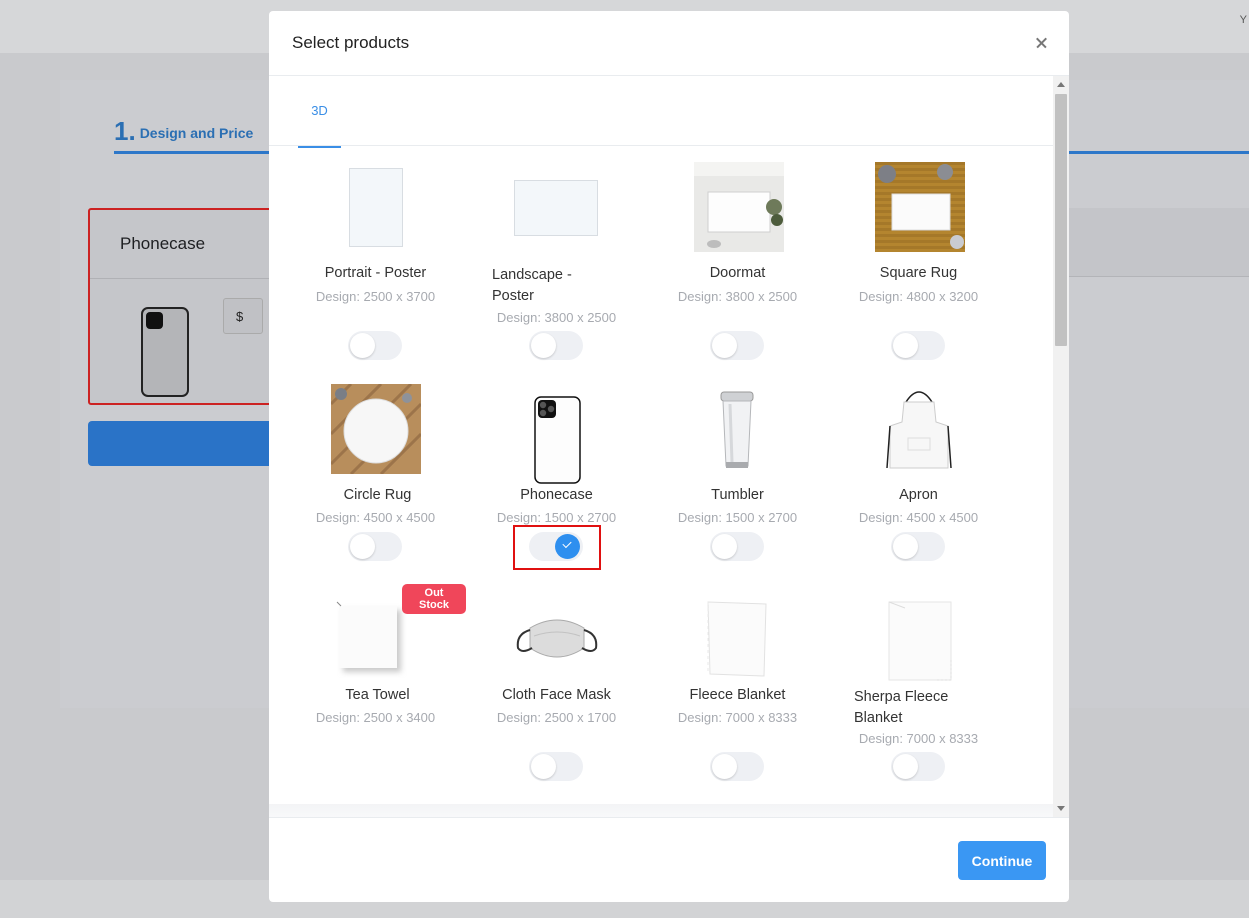 Image resolution: width=1249 pixels, height=918 pixels. Describe the element at coordinates (737, 273) in the screenshot. I see `product-name: Doormat` at that location.